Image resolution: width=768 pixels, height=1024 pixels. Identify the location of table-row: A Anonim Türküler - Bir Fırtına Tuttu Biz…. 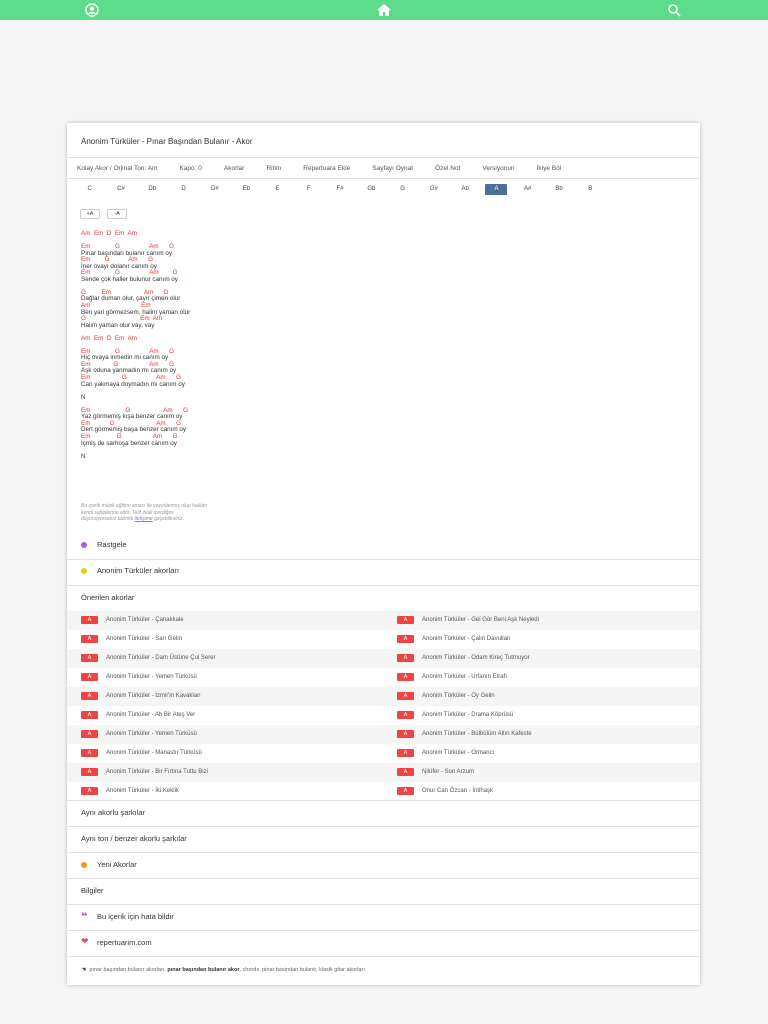
(383, 772).